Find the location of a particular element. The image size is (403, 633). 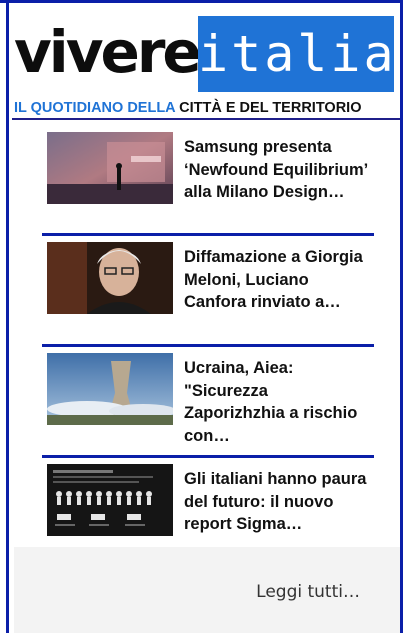

logo-divider is located at coordinates (206, 119).